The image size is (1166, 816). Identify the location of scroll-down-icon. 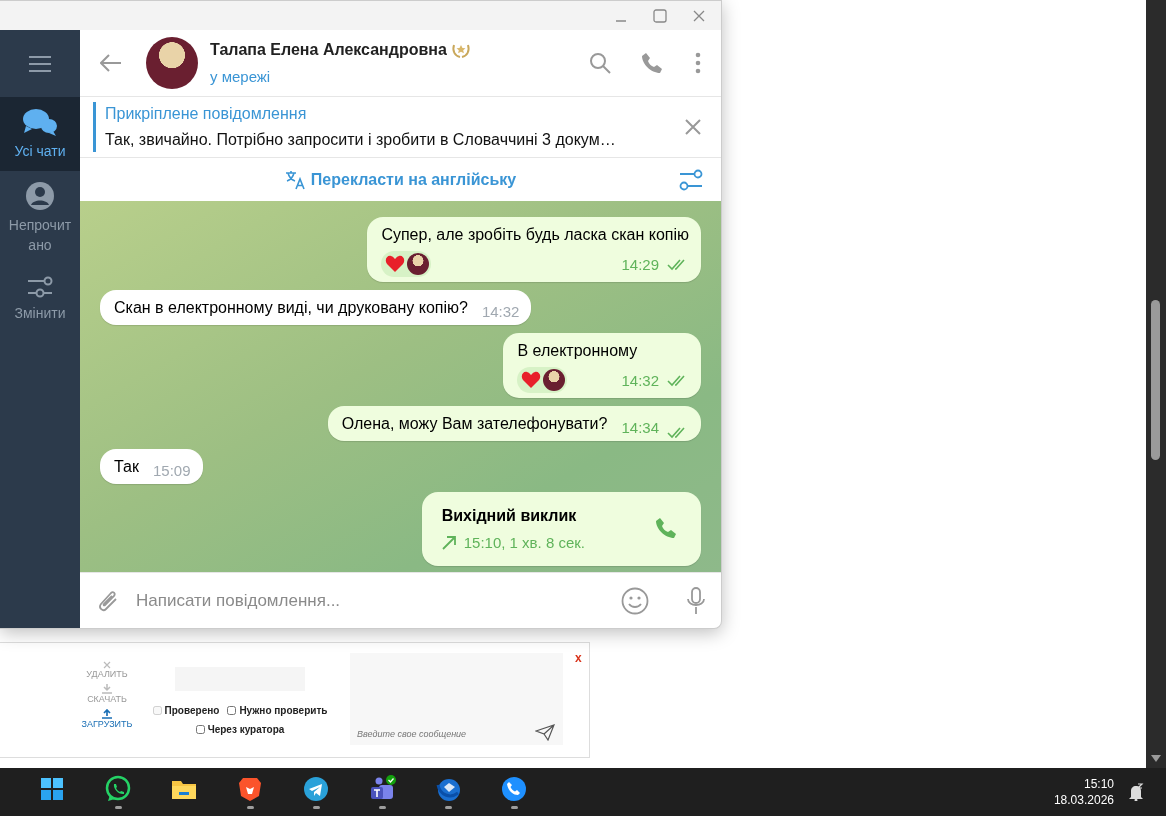
(1156, 758).